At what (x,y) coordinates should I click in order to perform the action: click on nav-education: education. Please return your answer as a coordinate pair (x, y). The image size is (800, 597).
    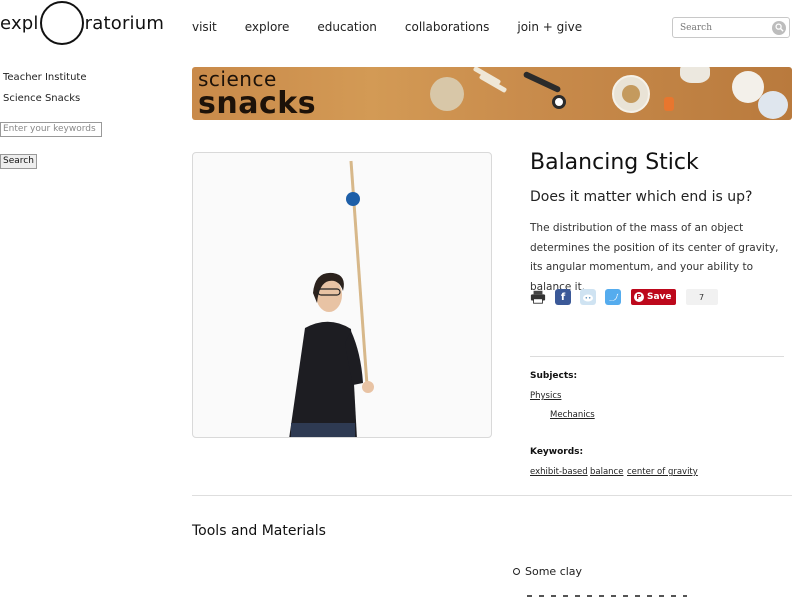
    Looking at the image, I should click on (347, 27).